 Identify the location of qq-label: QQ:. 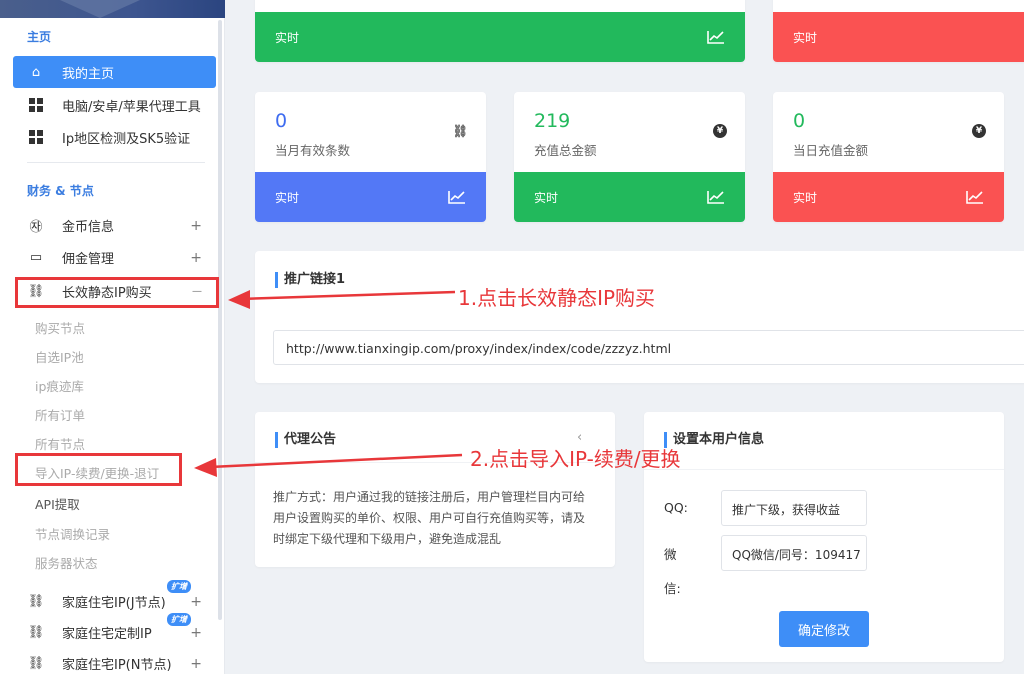
(676, 507).